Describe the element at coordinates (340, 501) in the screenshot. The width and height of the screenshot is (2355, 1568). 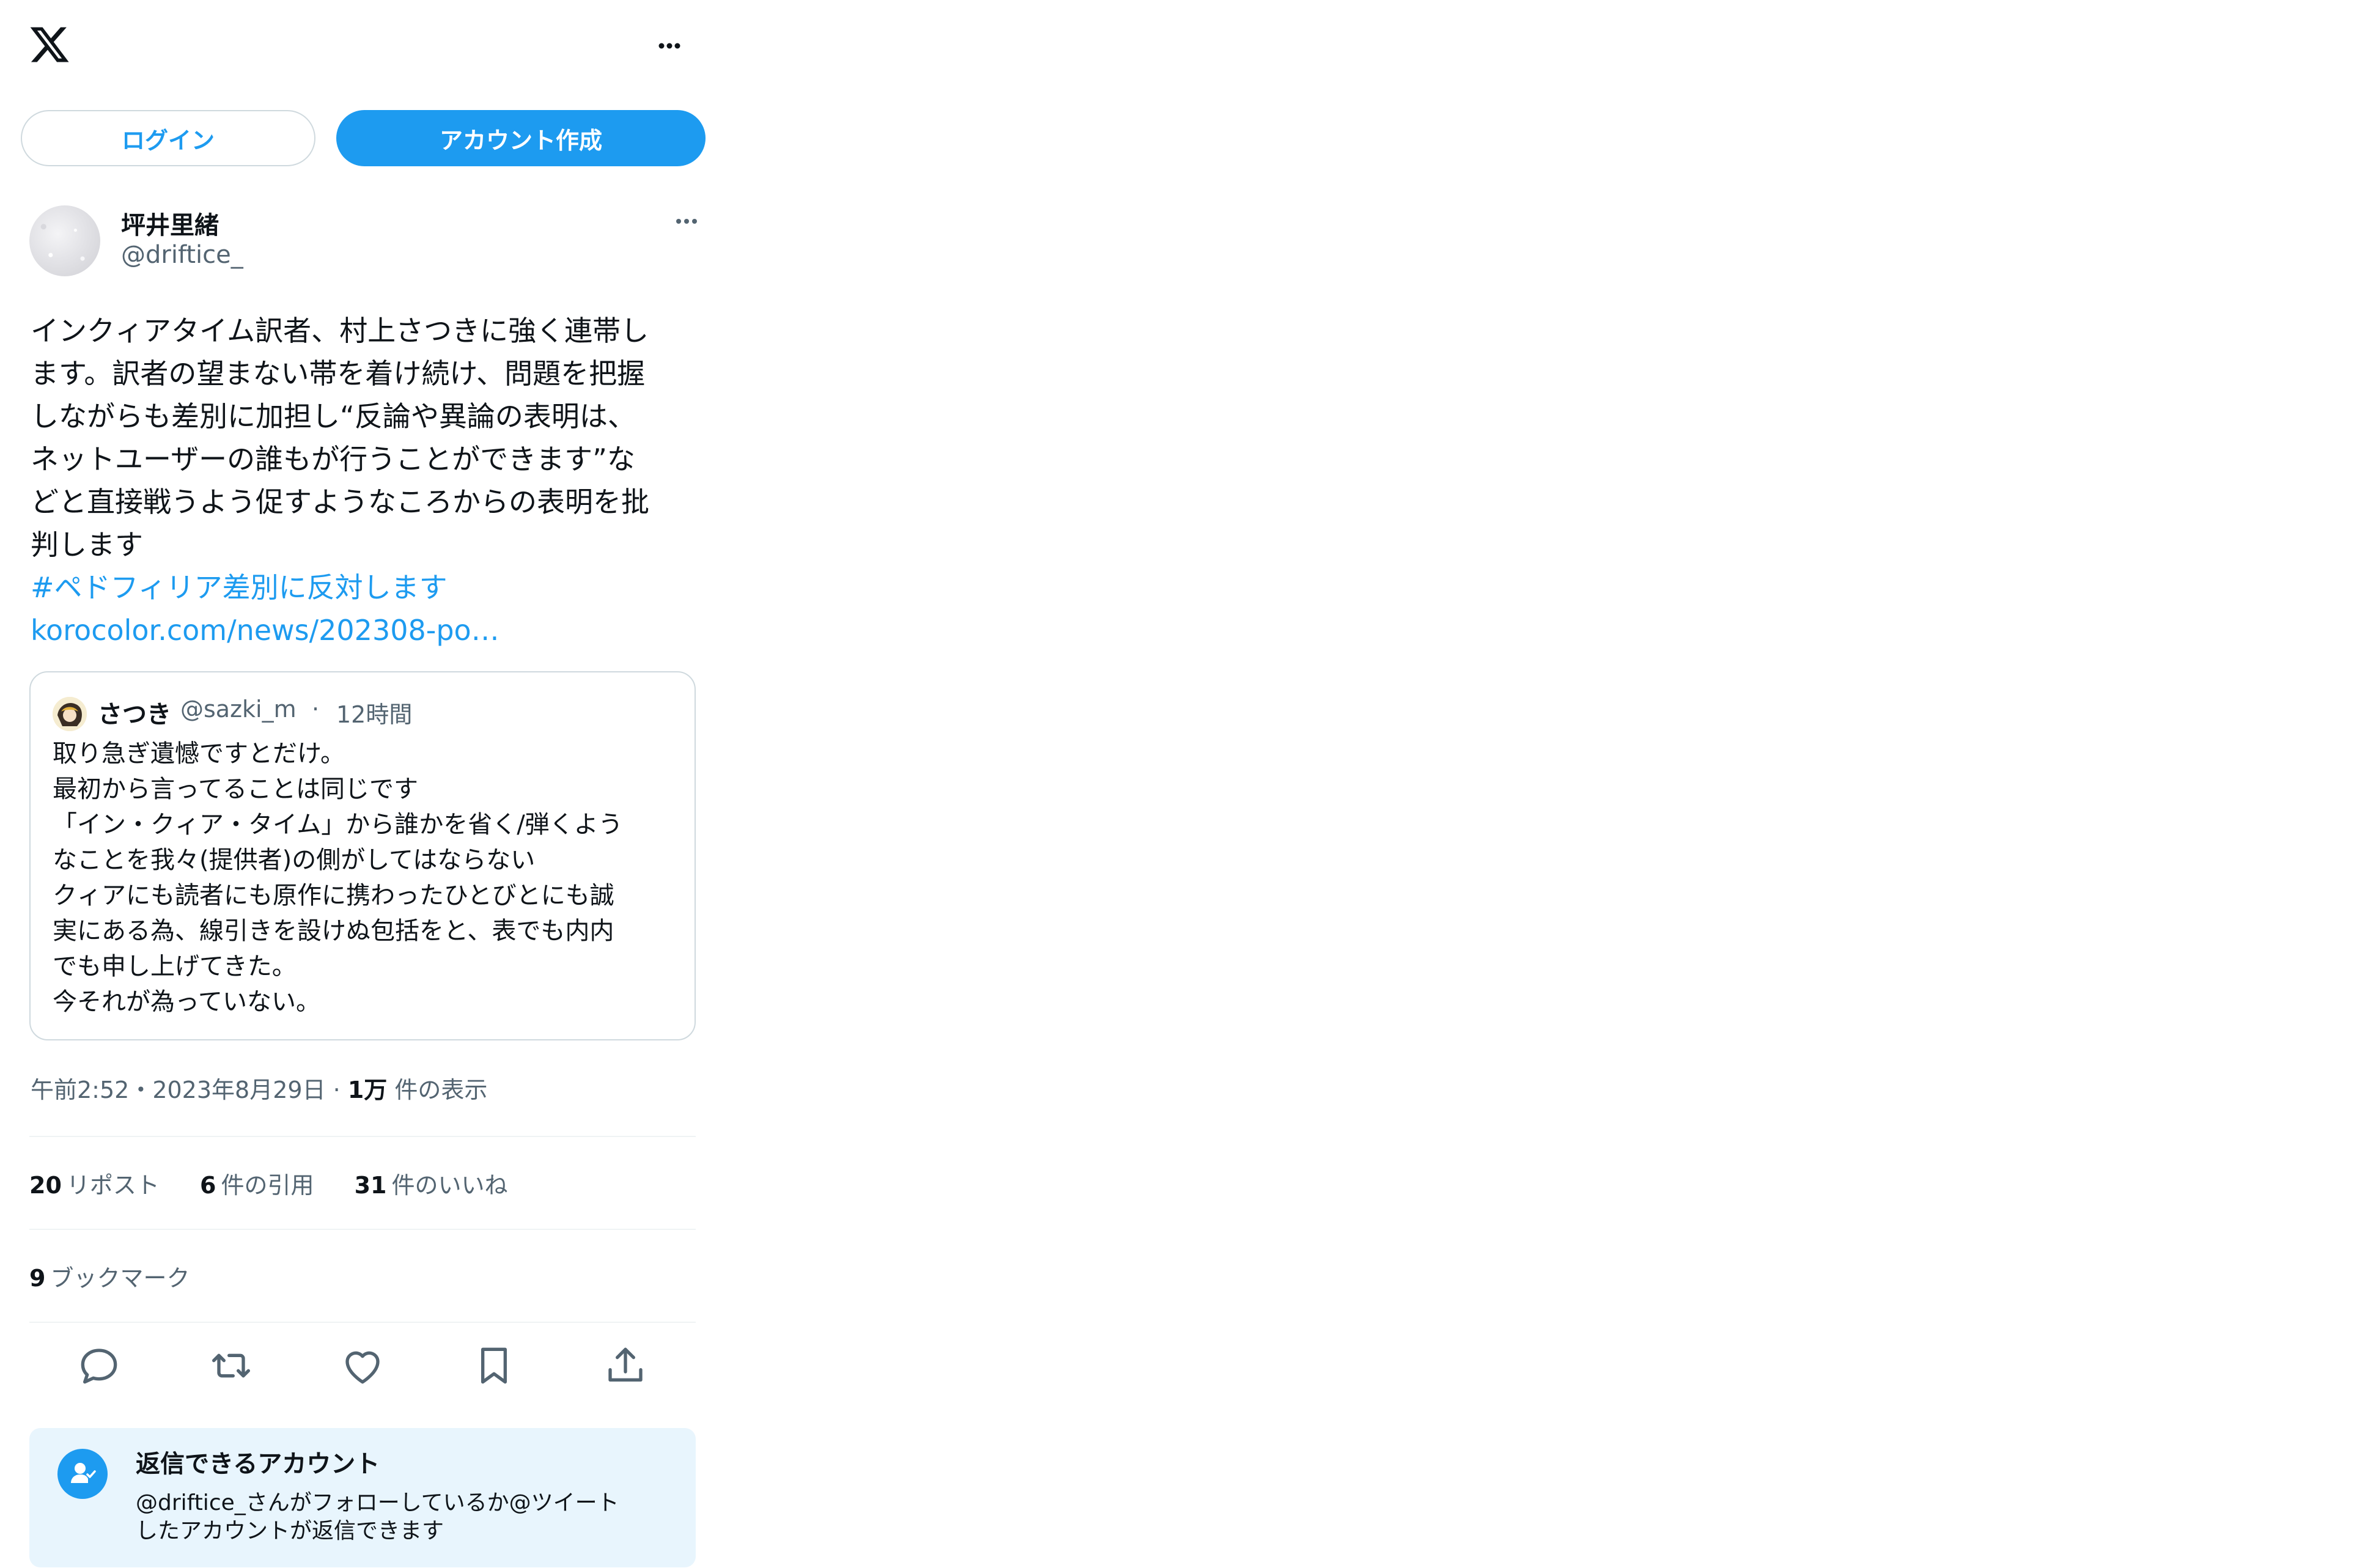
I see `post-text-line: どと直接戦うよう促すようなころからの表明を批` at that location.